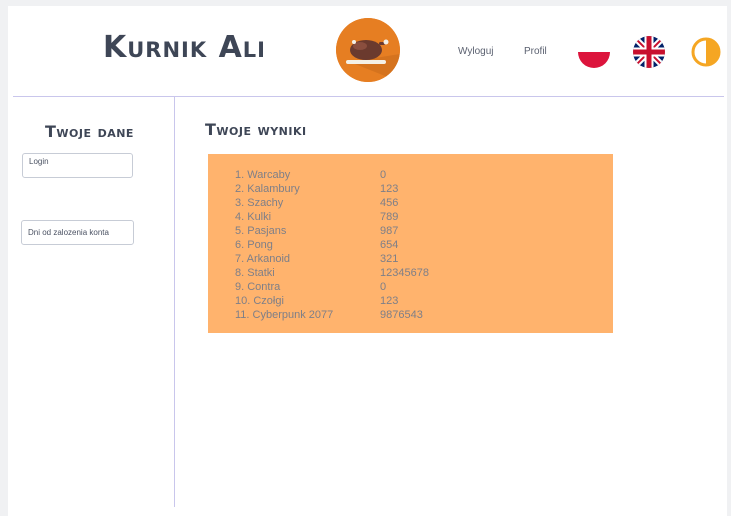 The height and width of the screenshot is (516, 731). I want to click on result-row: 6. Pong 654, so click(316, 245).